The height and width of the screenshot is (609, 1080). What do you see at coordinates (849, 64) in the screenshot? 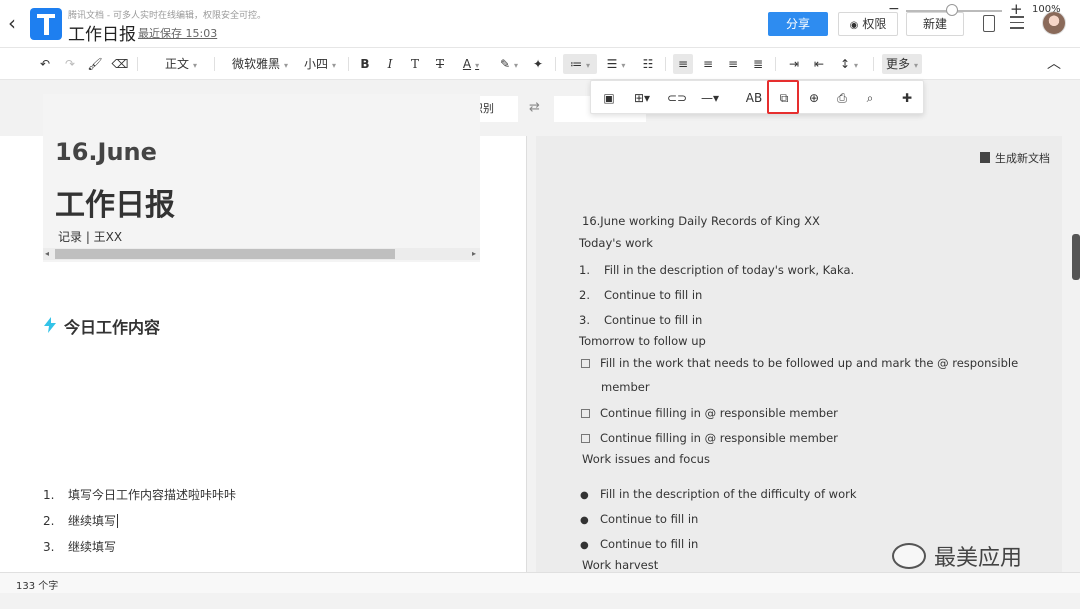
I see `line-spacing-icon: ↕` at bounding box center [849, 64].